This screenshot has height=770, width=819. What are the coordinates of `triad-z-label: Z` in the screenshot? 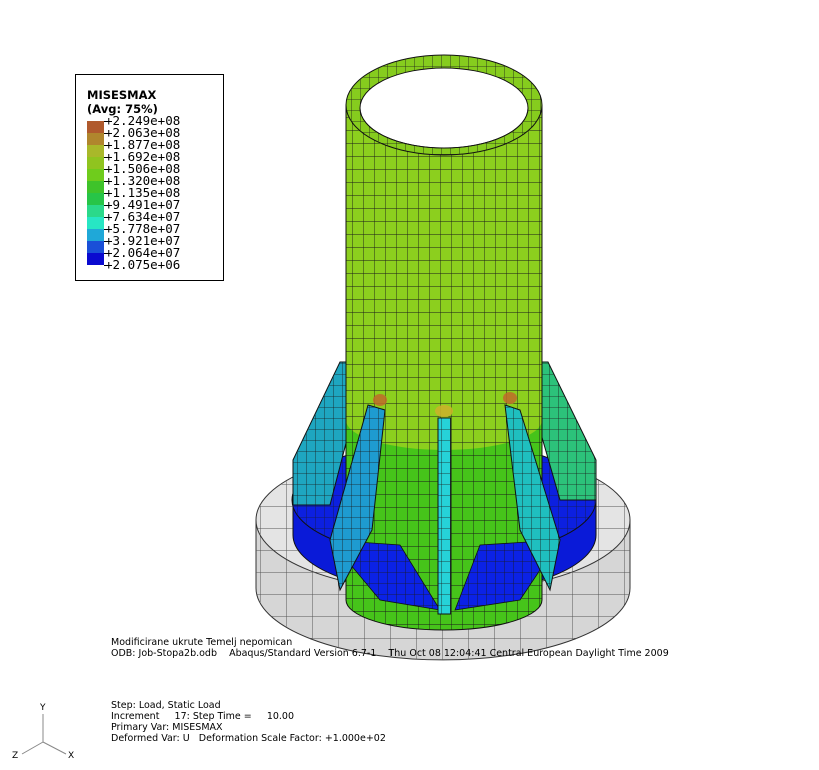 It's located at (15, 756).